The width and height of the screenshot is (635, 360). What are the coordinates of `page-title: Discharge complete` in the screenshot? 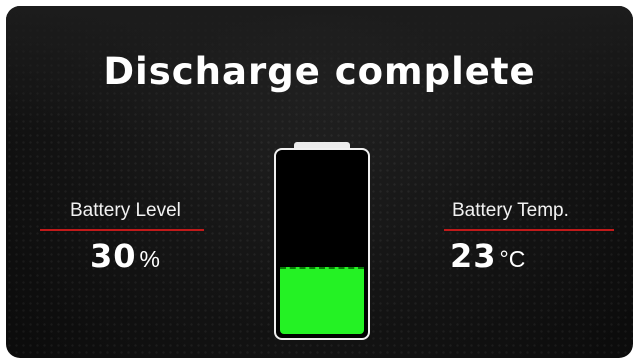 It's located at (319, 71).